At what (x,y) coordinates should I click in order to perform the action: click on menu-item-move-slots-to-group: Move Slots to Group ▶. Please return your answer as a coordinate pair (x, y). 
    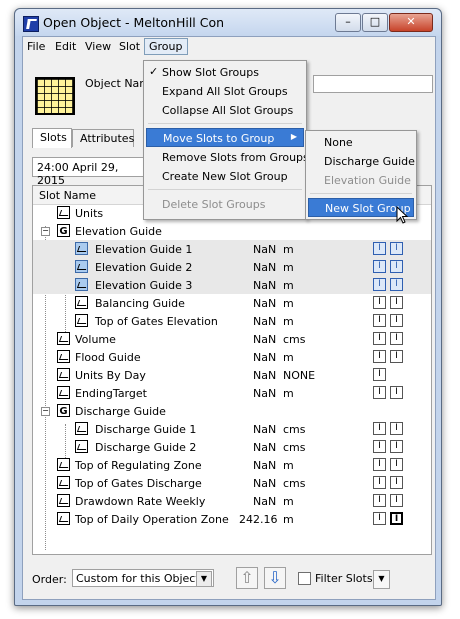
    Looking at the image, I should click on (225, 137).